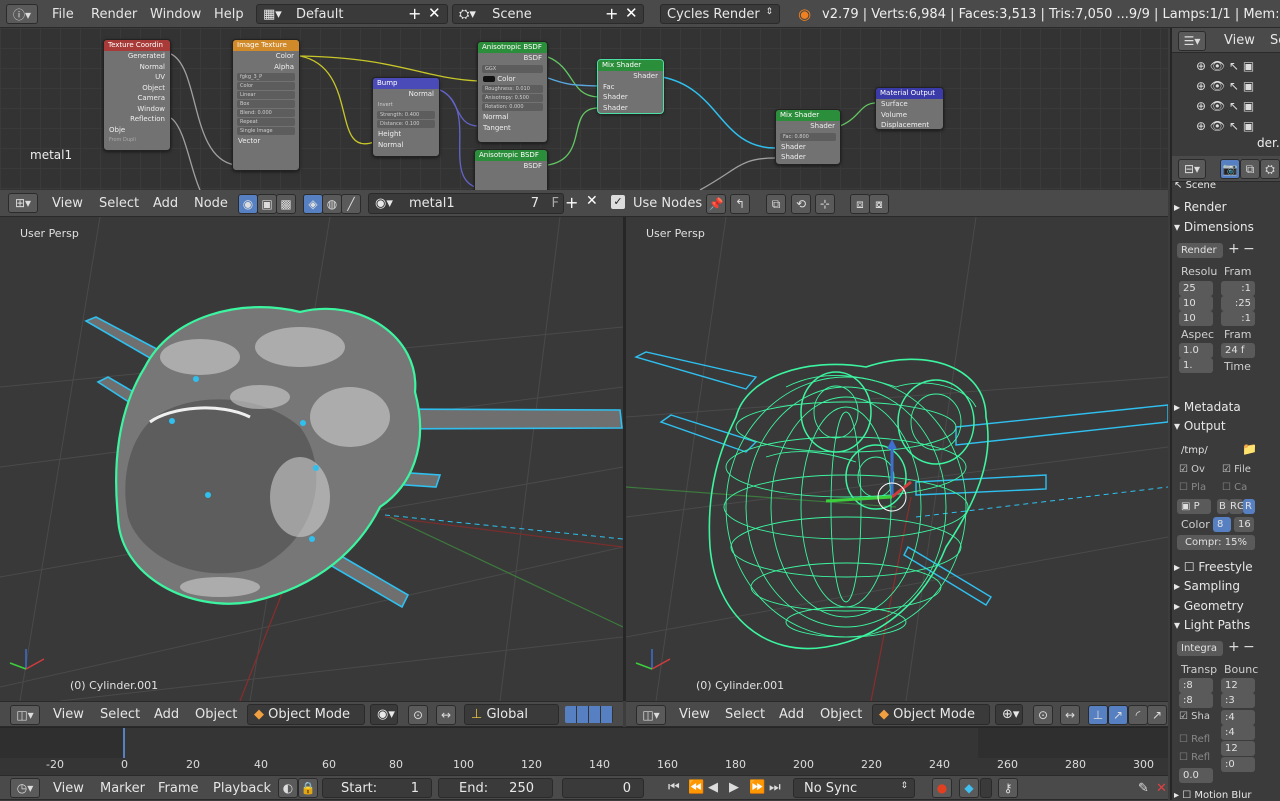  I want to click on backdrop-icon: ⧉, so click(776, 204).